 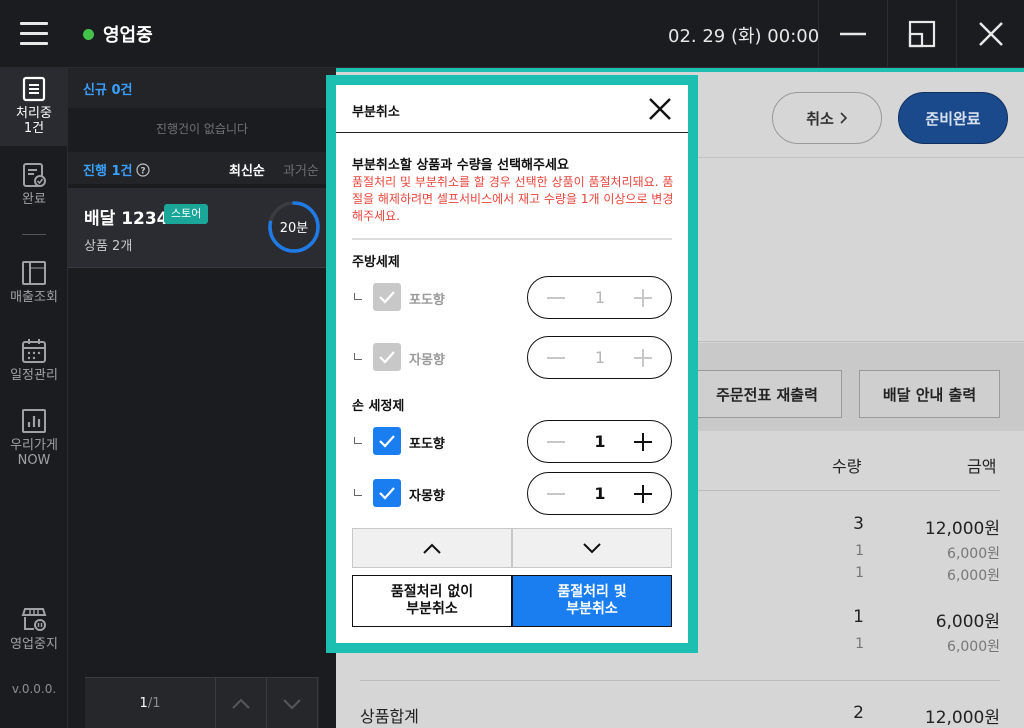 I want to click on chevron-up-icon, so click(x=241, y=703).